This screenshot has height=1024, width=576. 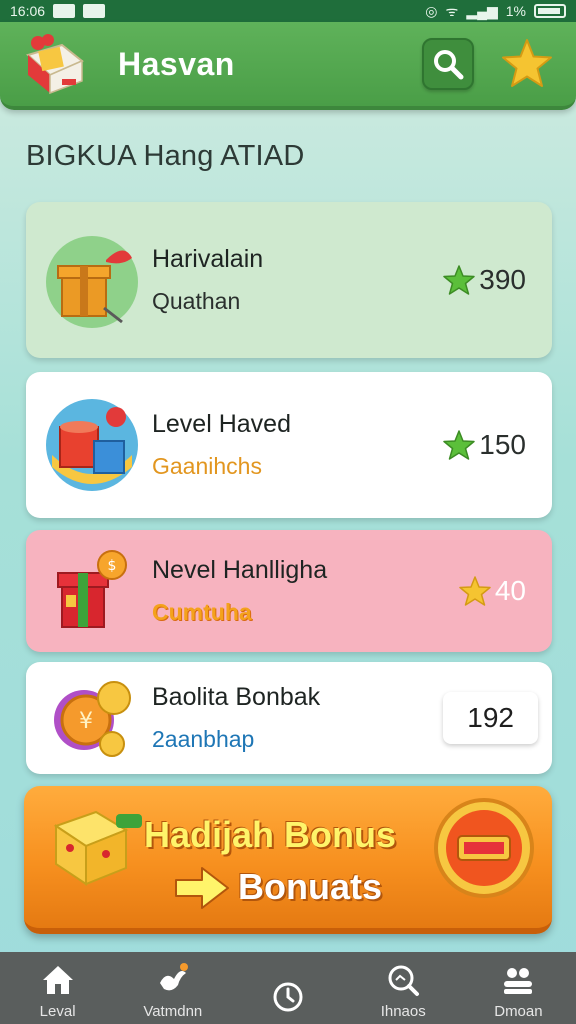 What do you see at coordinates (288, 997) in the screenshot?
I see `clock-icon` at bounding box center [288, 997].